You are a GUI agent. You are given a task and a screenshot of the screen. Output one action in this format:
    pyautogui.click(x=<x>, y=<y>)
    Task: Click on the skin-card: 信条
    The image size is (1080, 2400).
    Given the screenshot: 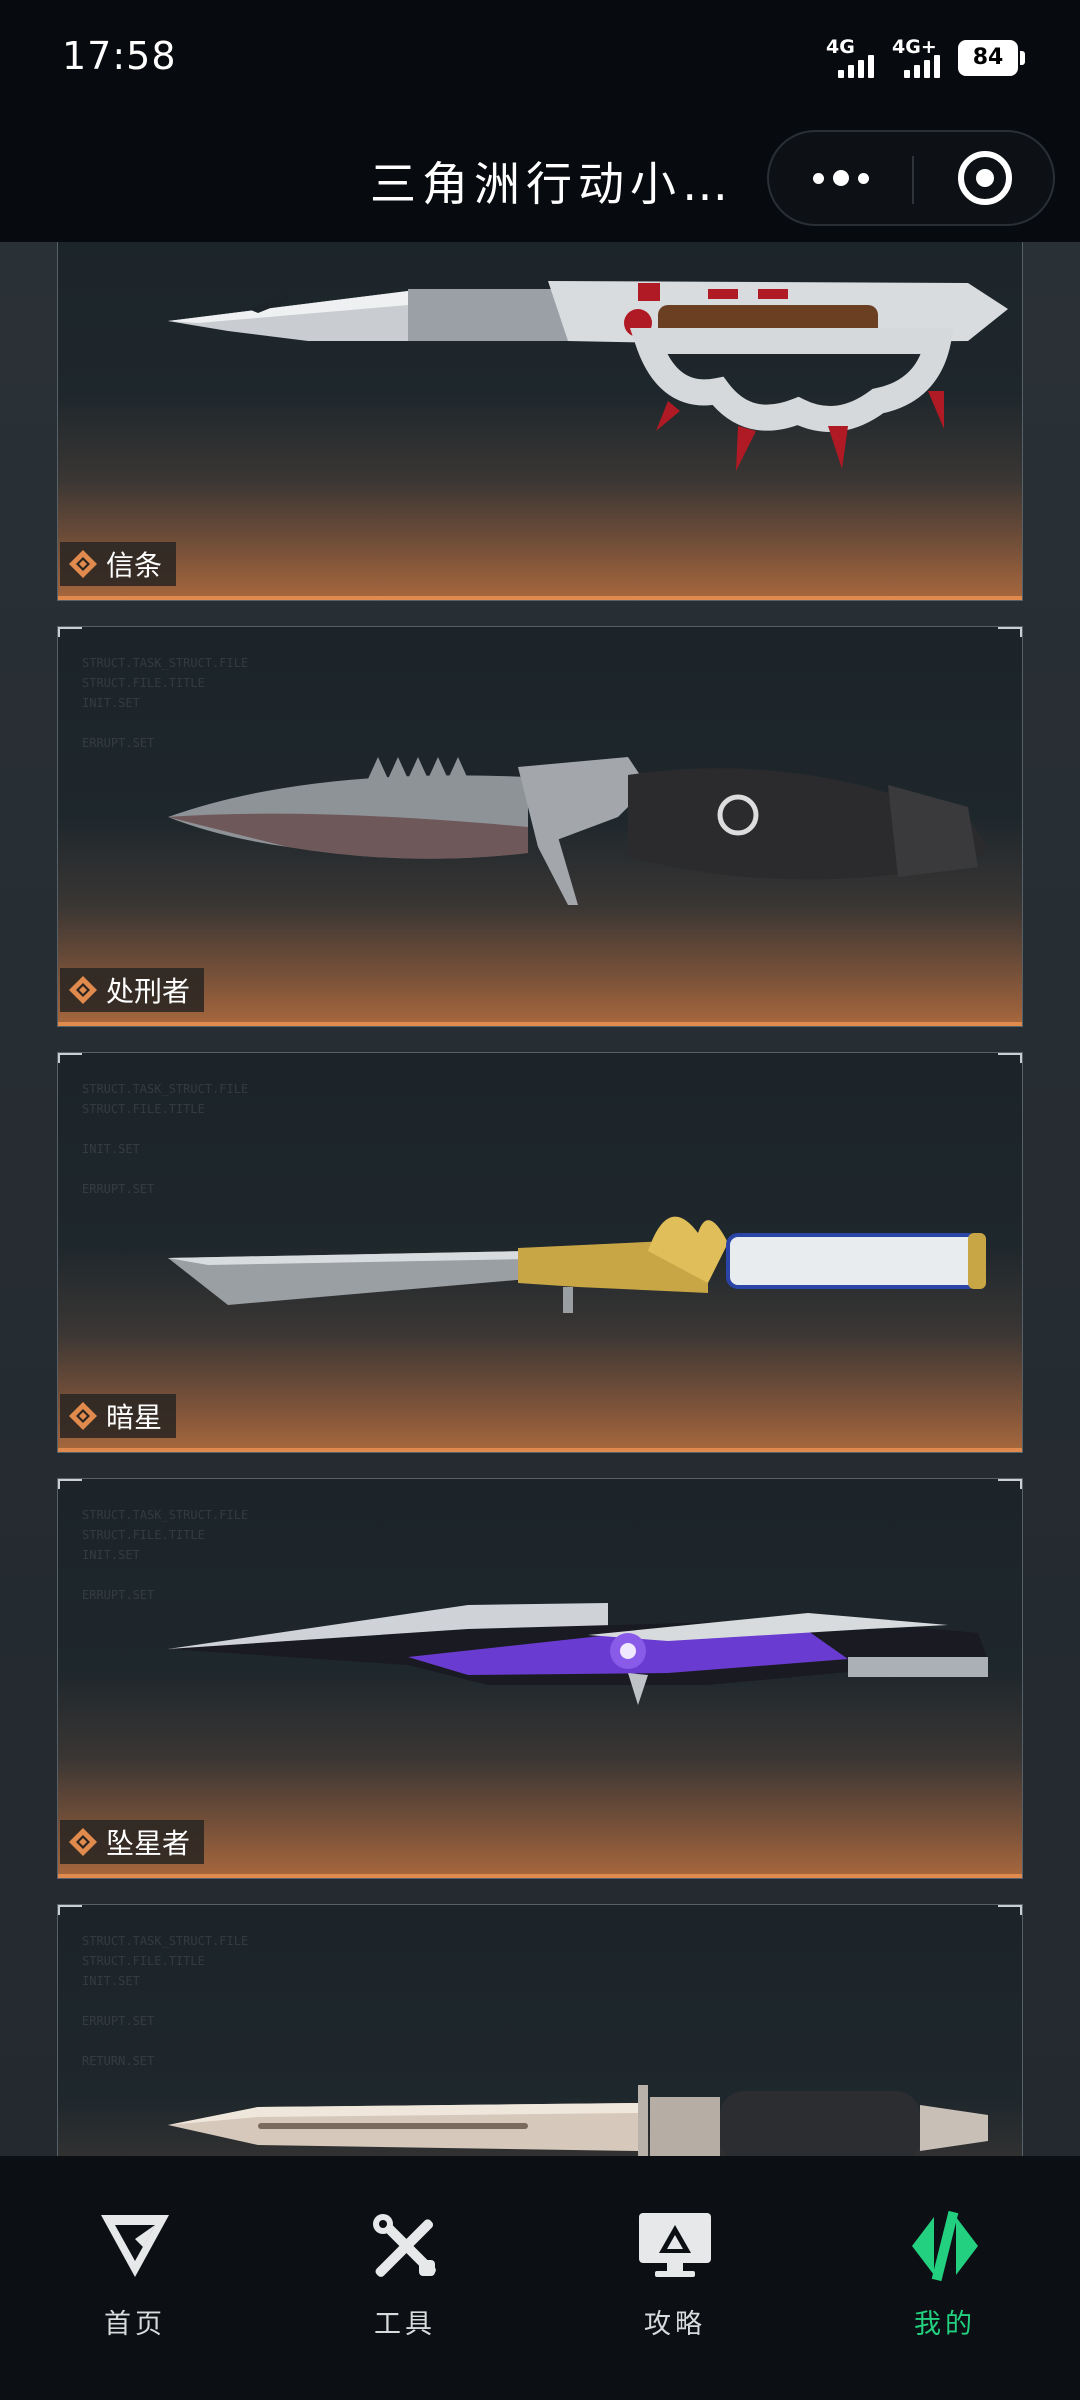 What is the action you would take?
    pyautogui.click(x=540, y=421)
    